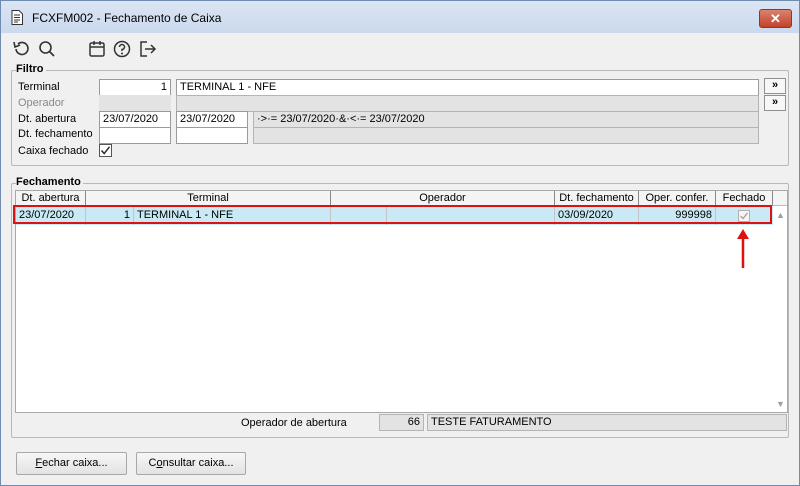  I want to click on calendar-icon, so click(97, 49).